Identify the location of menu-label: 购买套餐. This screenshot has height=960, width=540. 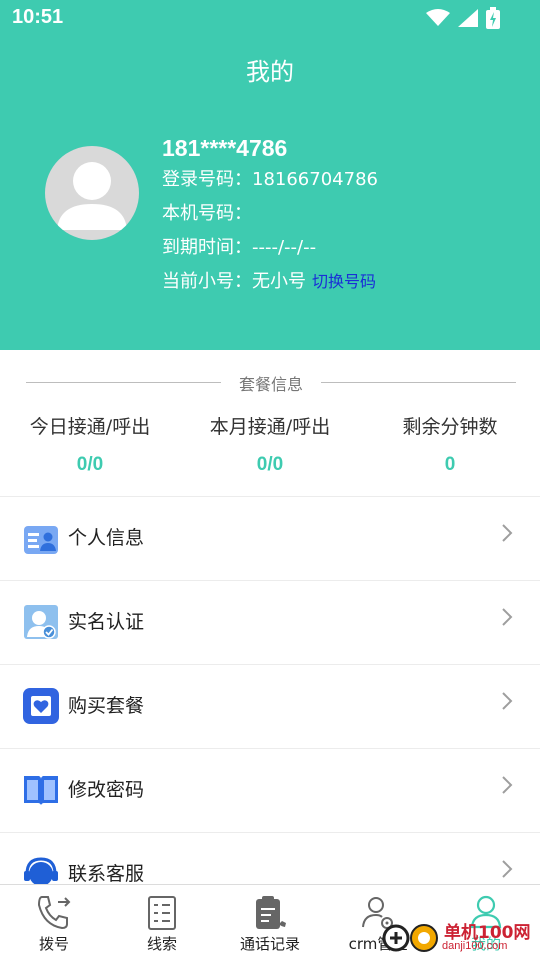
(106, 706).